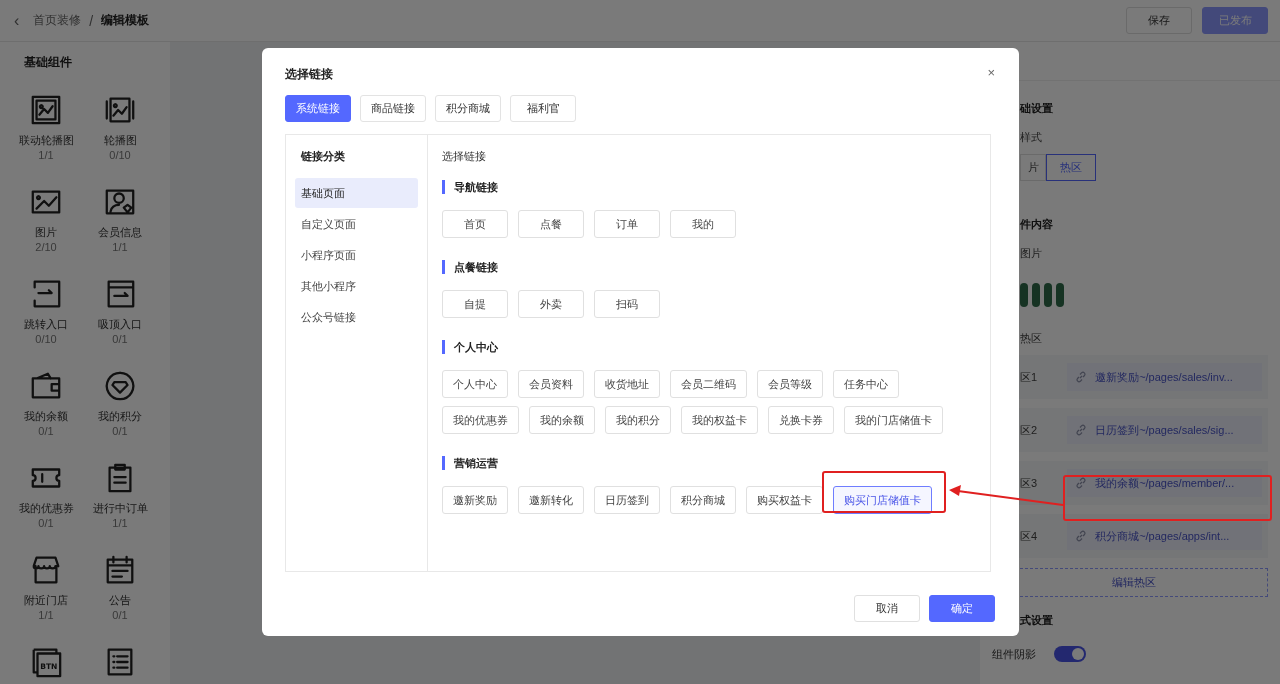 The height and width of the screenshot is (684, 1280). Describe the element at coordinates (464, 156) in the screenshot. I see `content-title: 选择链接` at that location.